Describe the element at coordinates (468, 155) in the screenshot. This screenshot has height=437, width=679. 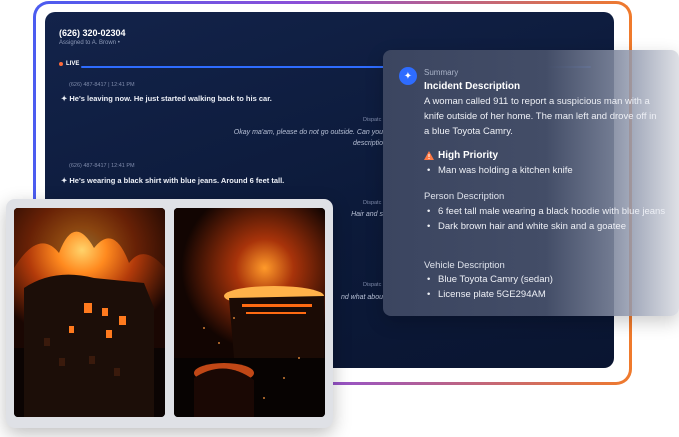
I see `priority-label: High Priority` at that location.